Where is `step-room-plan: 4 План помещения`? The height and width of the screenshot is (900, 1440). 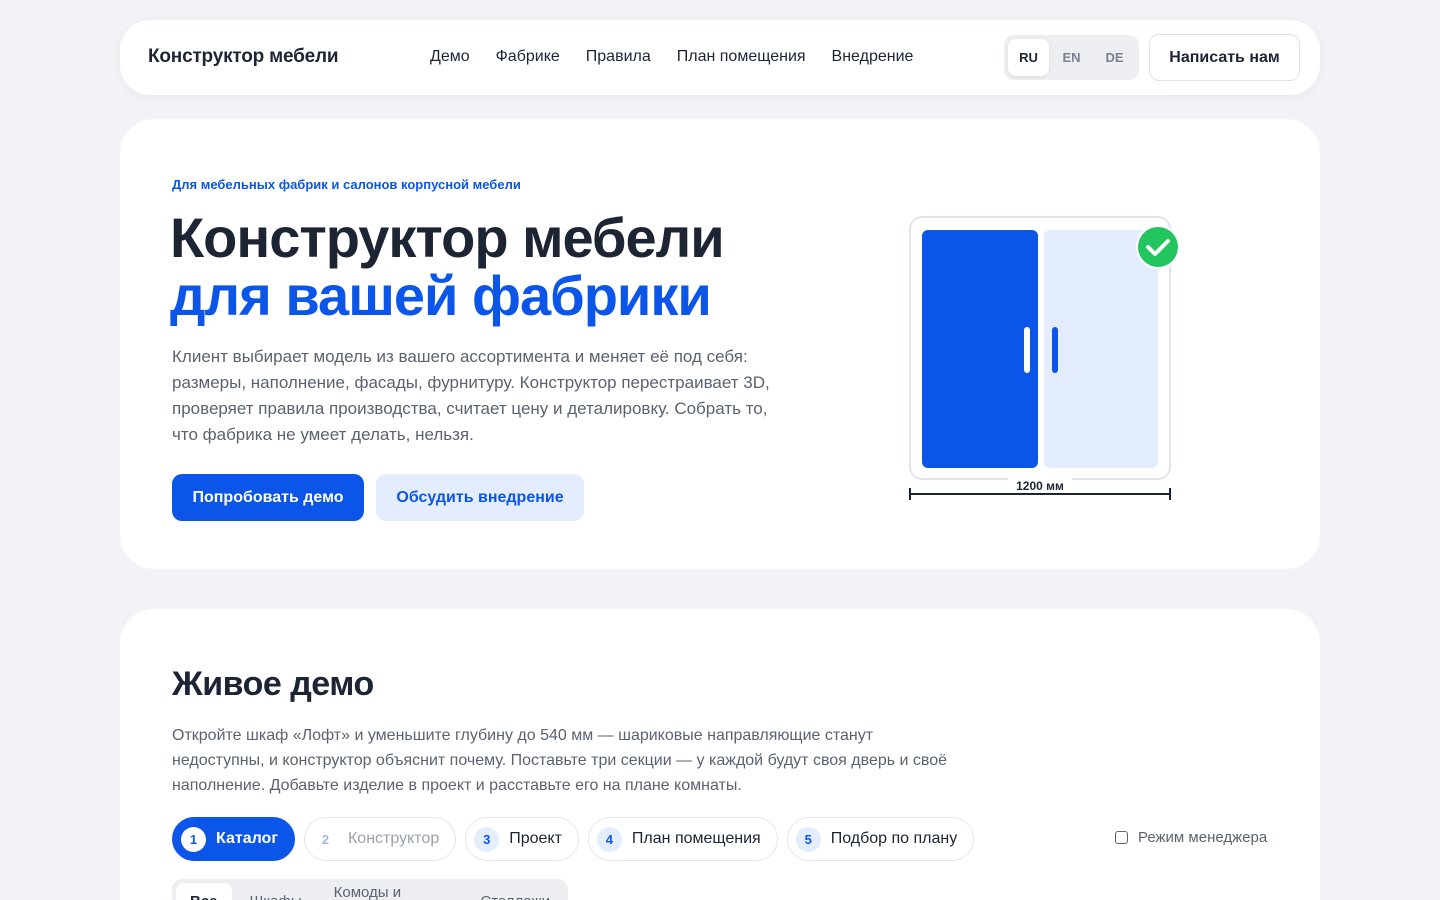
step-room-plan: 4 План помещения is located at coordinates (682, 839).